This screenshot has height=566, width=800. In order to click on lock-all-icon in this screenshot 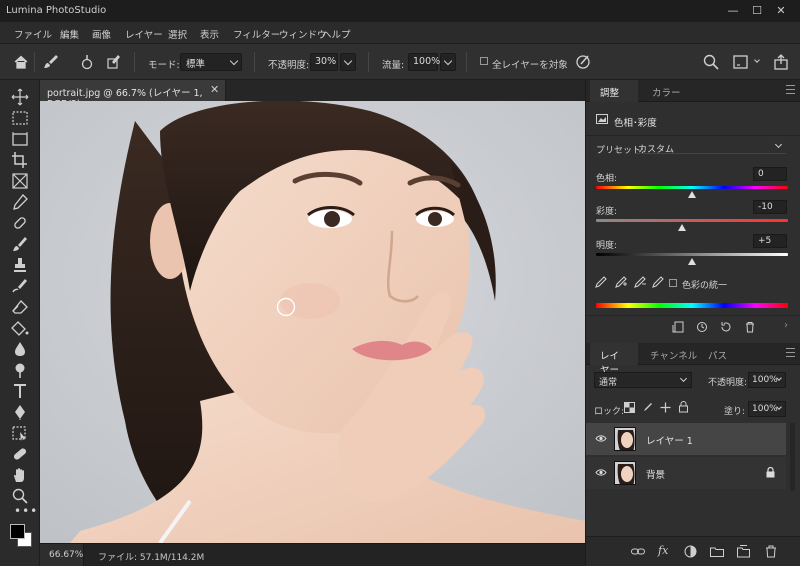, I will do `click(683, 407)`.